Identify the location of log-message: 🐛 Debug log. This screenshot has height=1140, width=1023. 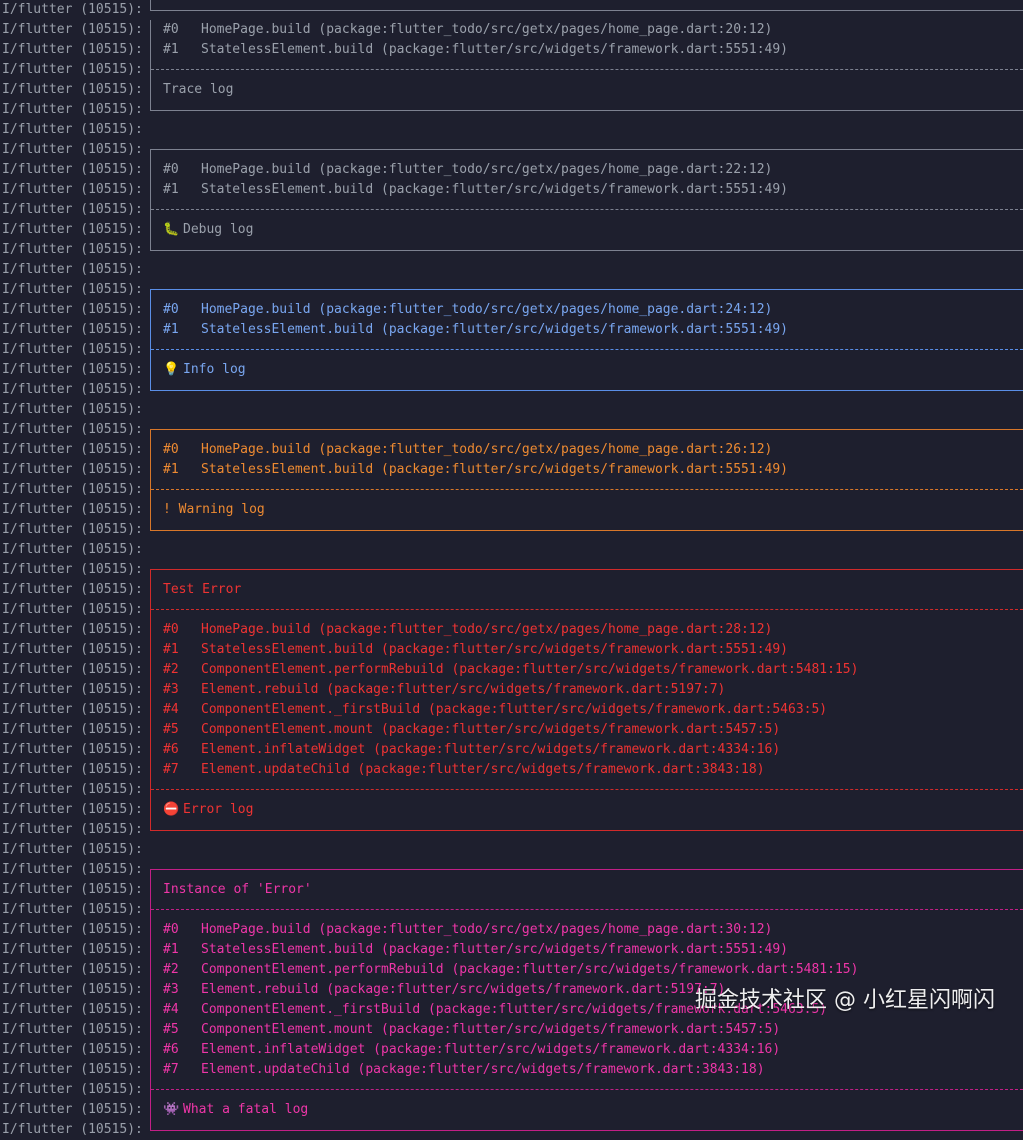
(586, 230).